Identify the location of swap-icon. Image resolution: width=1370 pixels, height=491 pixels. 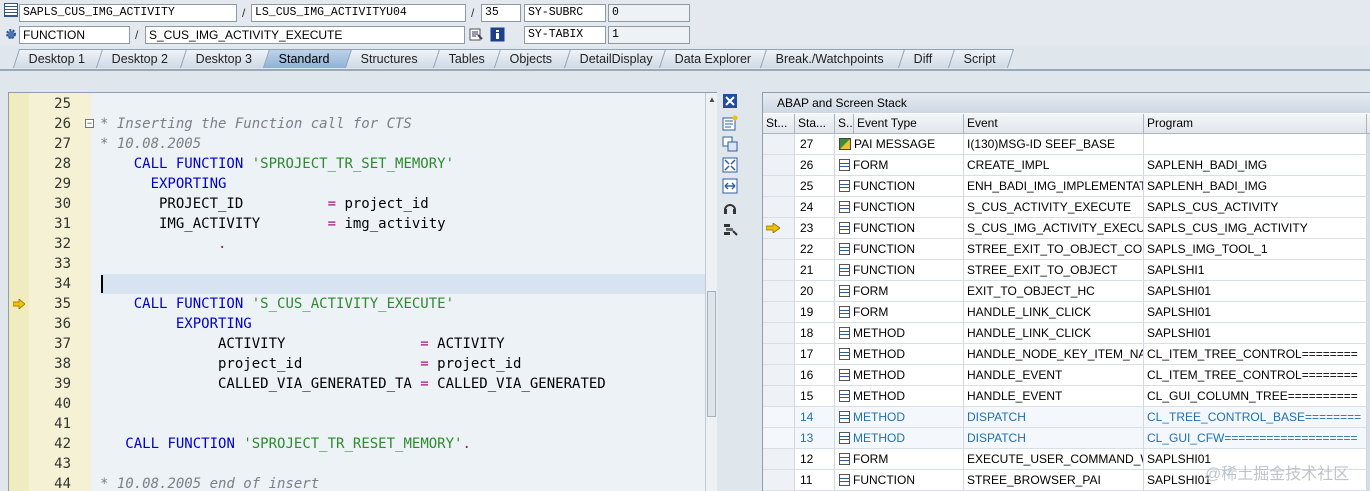
(730, 186).